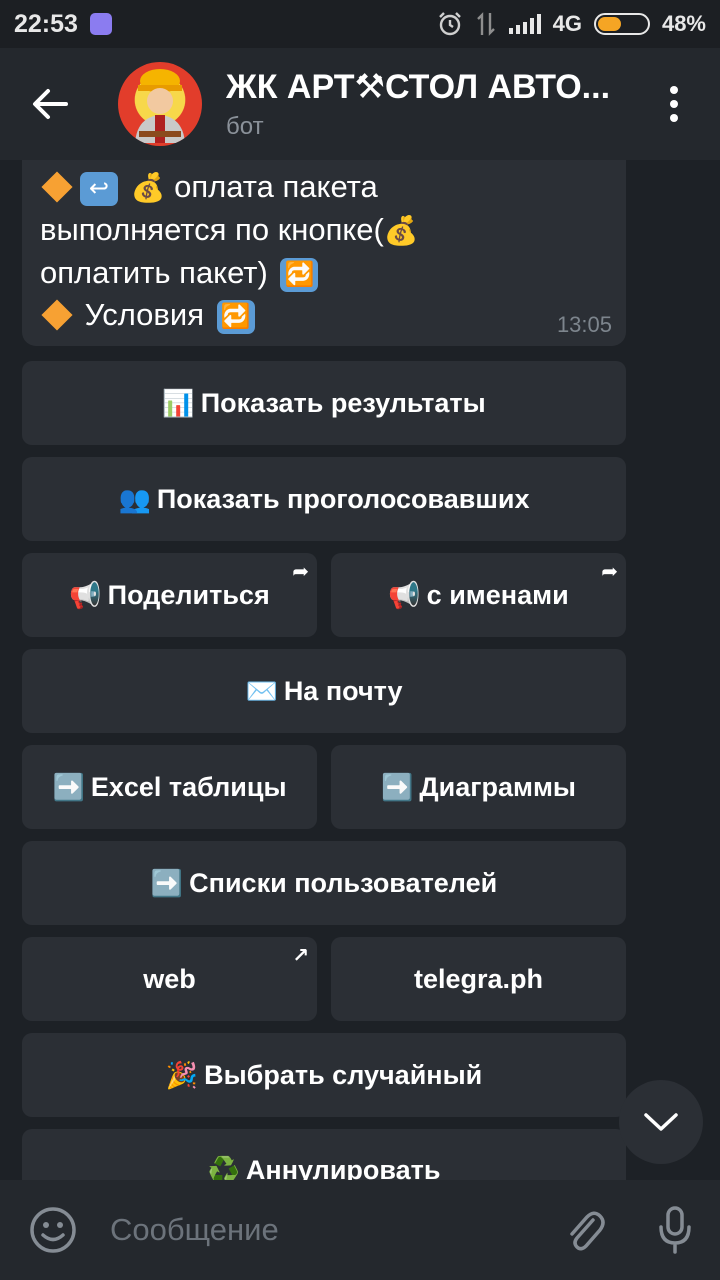  I want to click on message-time: 13:05, so click(584, 324).